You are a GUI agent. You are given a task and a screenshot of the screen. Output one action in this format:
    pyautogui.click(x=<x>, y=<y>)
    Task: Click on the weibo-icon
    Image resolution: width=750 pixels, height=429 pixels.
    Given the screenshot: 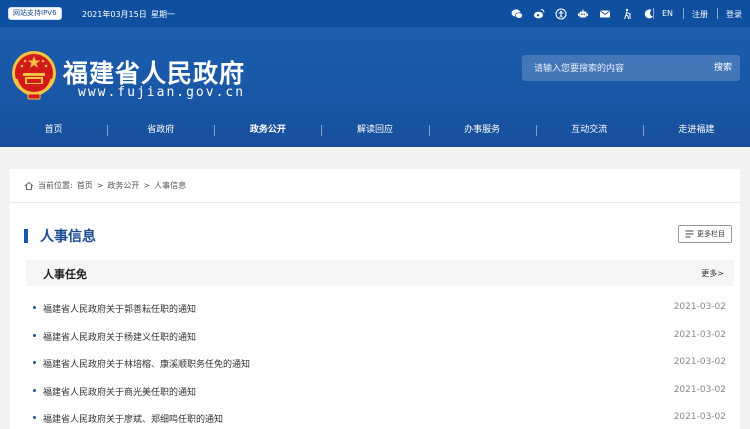 What is the action you would take?
    pyautogui.click(x=539, y=13)
    